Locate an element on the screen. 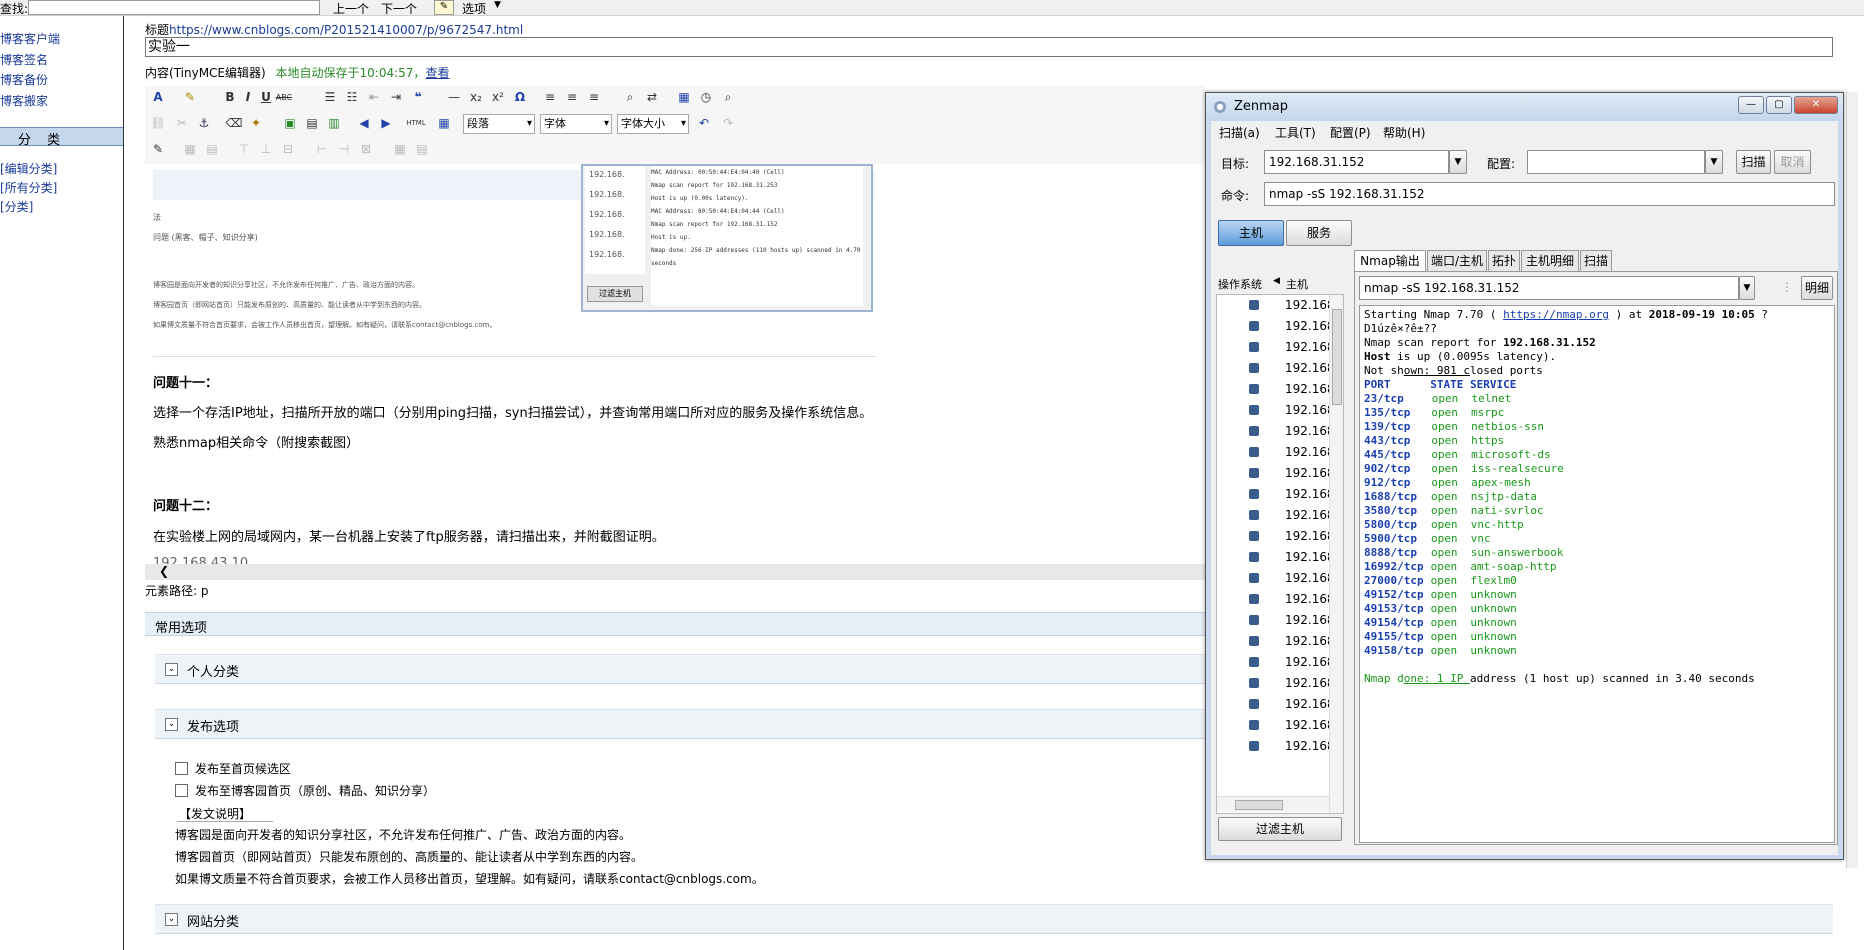 The height and width of the screenshot is (950, 1864). horizontal-rule-icon: — is located at coordinates (454, 97).